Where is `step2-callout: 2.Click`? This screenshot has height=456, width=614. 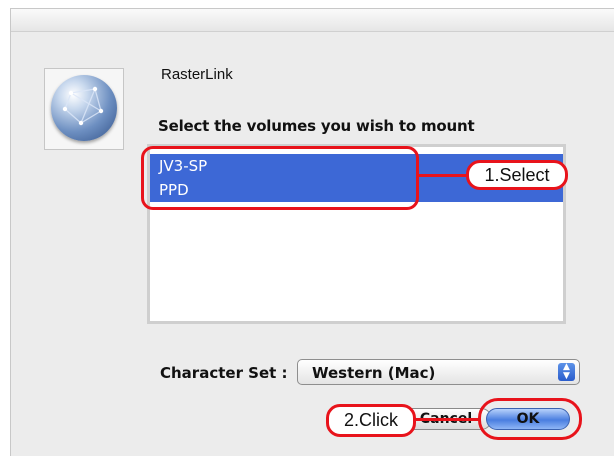
step2-callout: 2.Click is located at coordinates (371, 420).